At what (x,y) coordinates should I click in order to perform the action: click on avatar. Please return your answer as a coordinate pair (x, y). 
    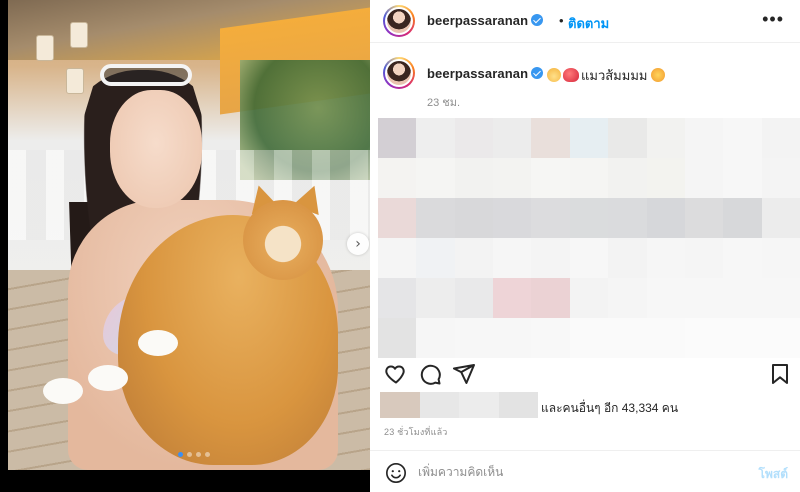
    Looking at the image, I should click on (399, 21).